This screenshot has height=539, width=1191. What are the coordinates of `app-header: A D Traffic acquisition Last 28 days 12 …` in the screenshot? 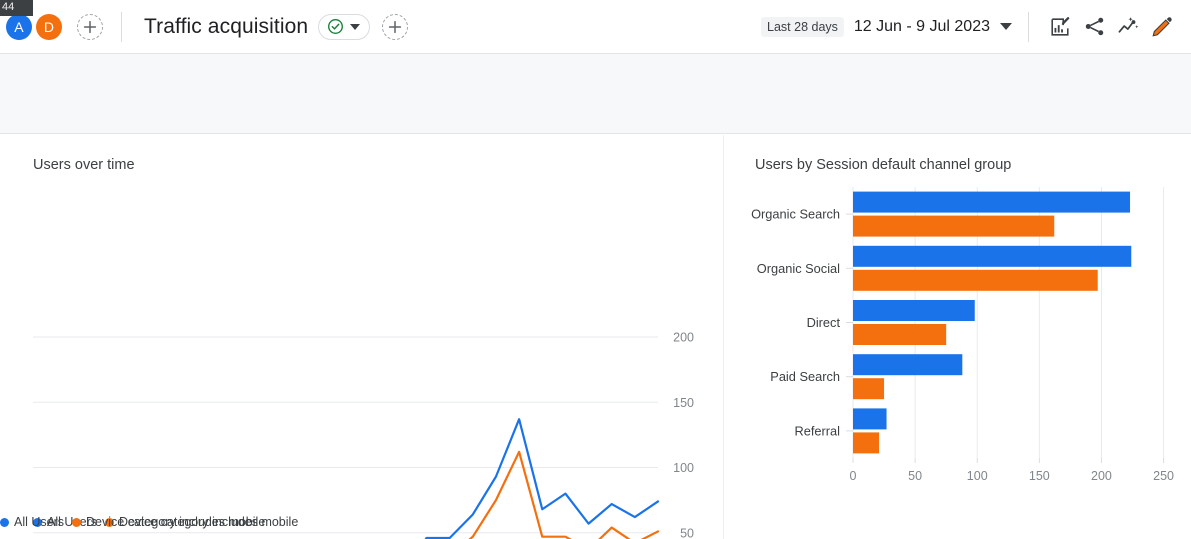 It's located at (595, 27).